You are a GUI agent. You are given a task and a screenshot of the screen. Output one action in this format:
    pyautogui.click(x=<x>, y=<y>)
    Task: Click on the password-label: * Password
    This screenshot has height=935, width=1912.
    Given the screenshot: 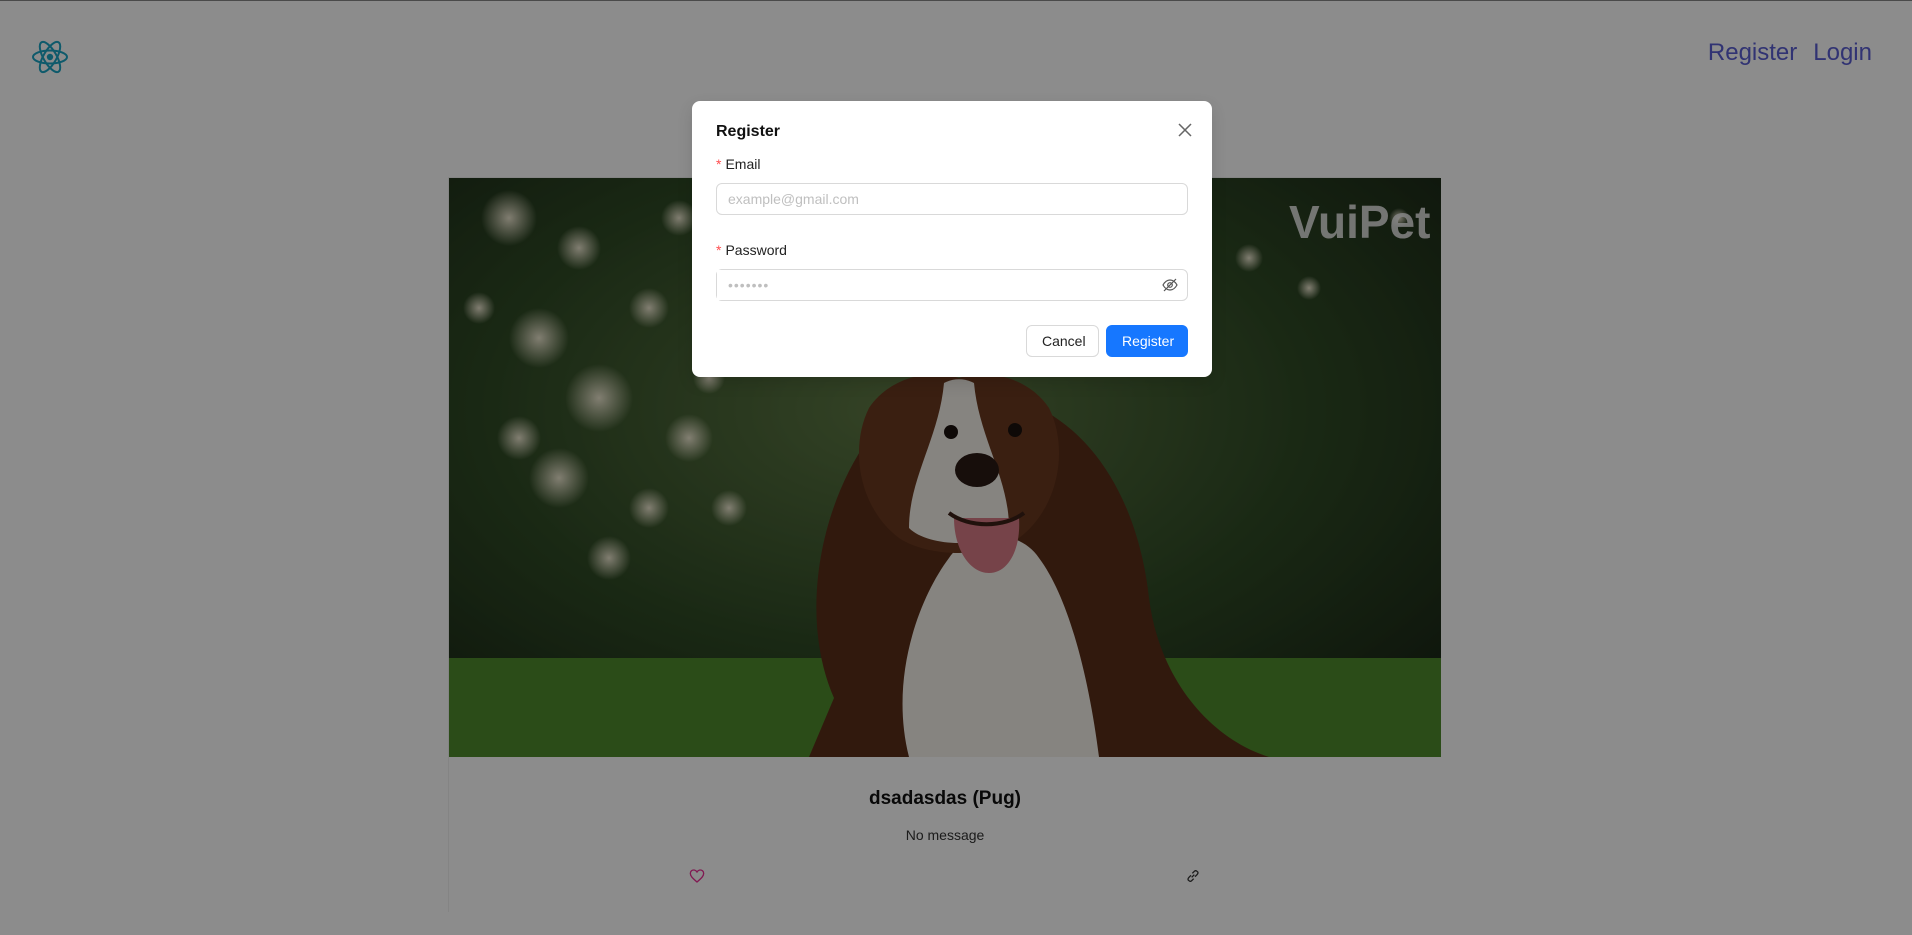 What is the action you would take?
    pyautogui.click(x=751, y=250)
    